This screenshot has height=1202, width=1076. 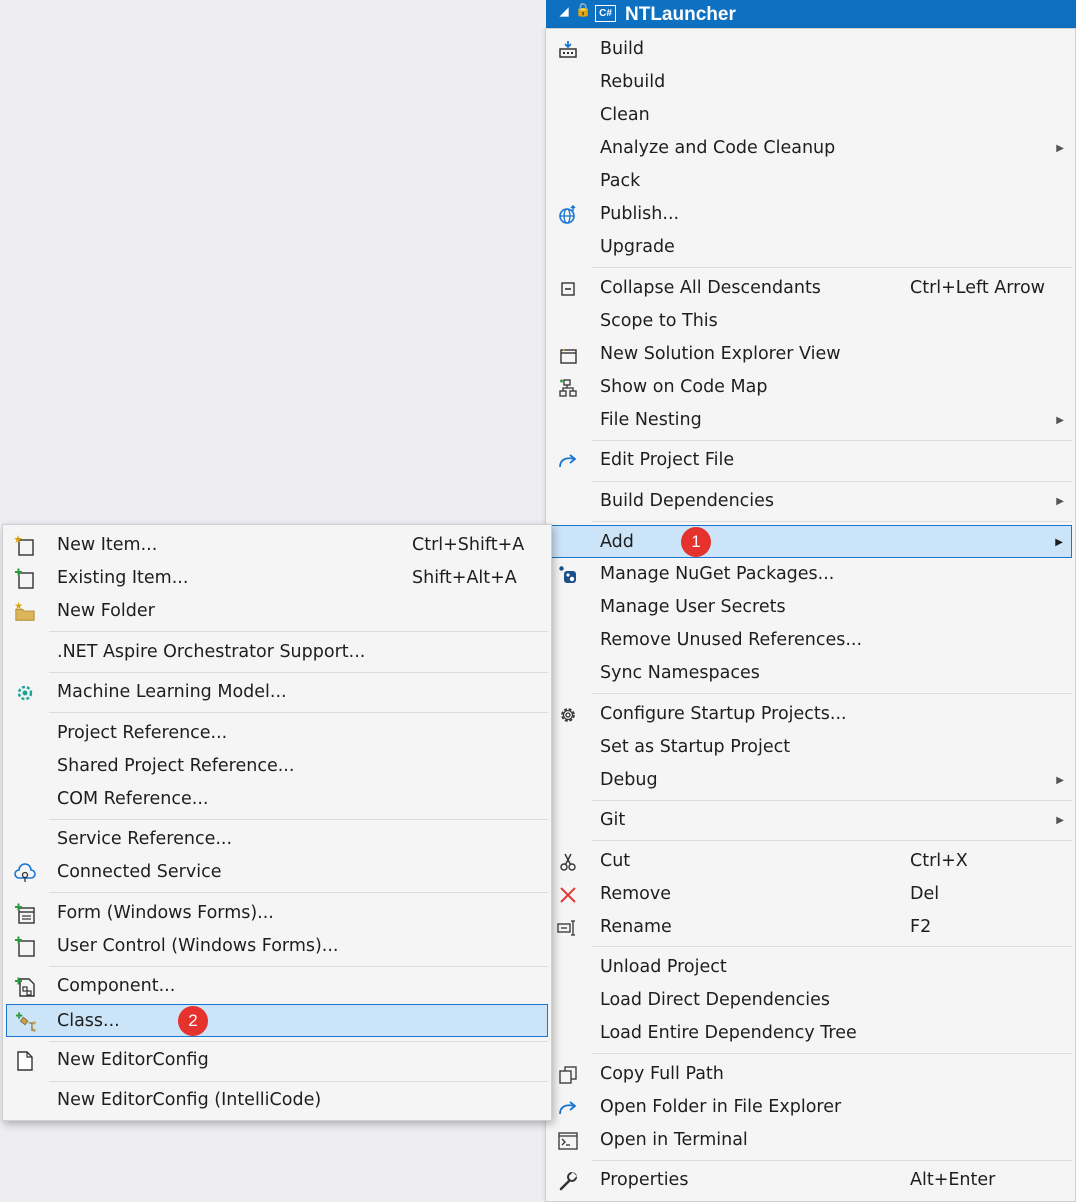 What do you see at coordinates (810, 1074) in the screenshot?
I see `menu-item-copy-full-path: Copy Full Path` at bounding box center [810, 1074].